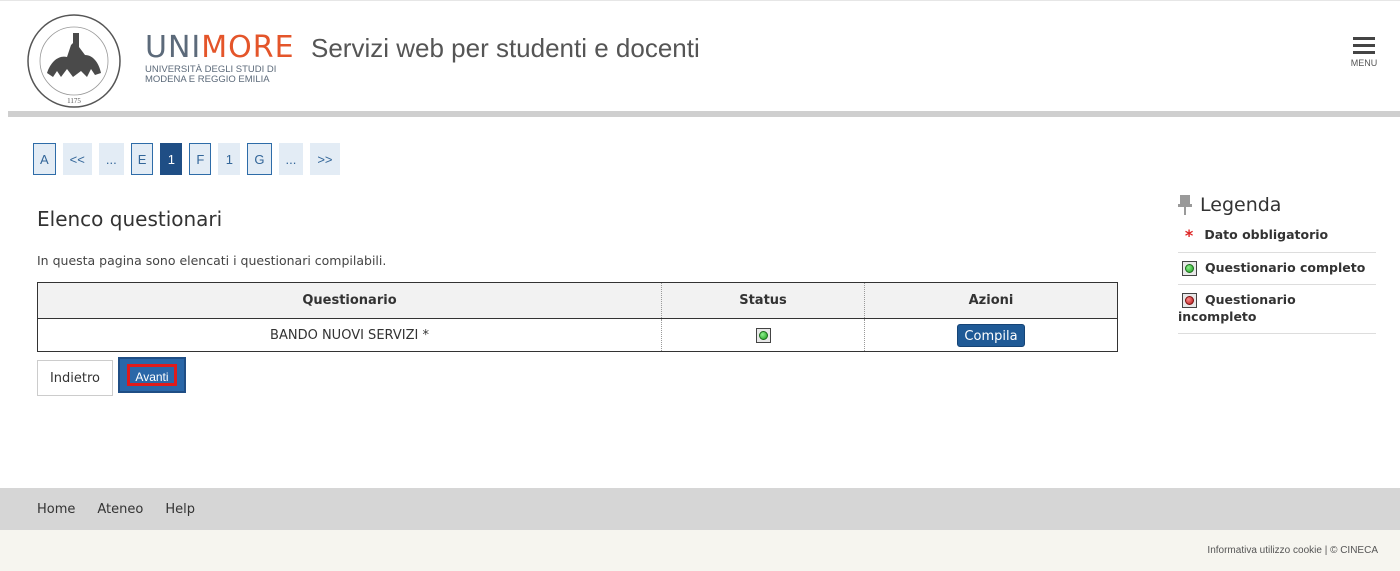  I want to click on legend-title-text: Legenda, so click(1241, 205).